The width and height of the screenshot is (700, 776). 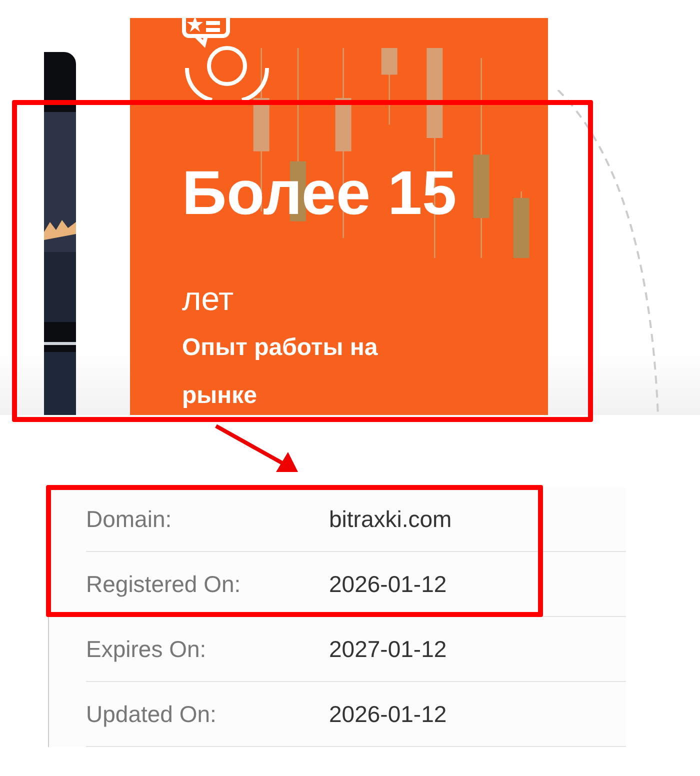 I want to click on candle, so click(x=521, y=224).